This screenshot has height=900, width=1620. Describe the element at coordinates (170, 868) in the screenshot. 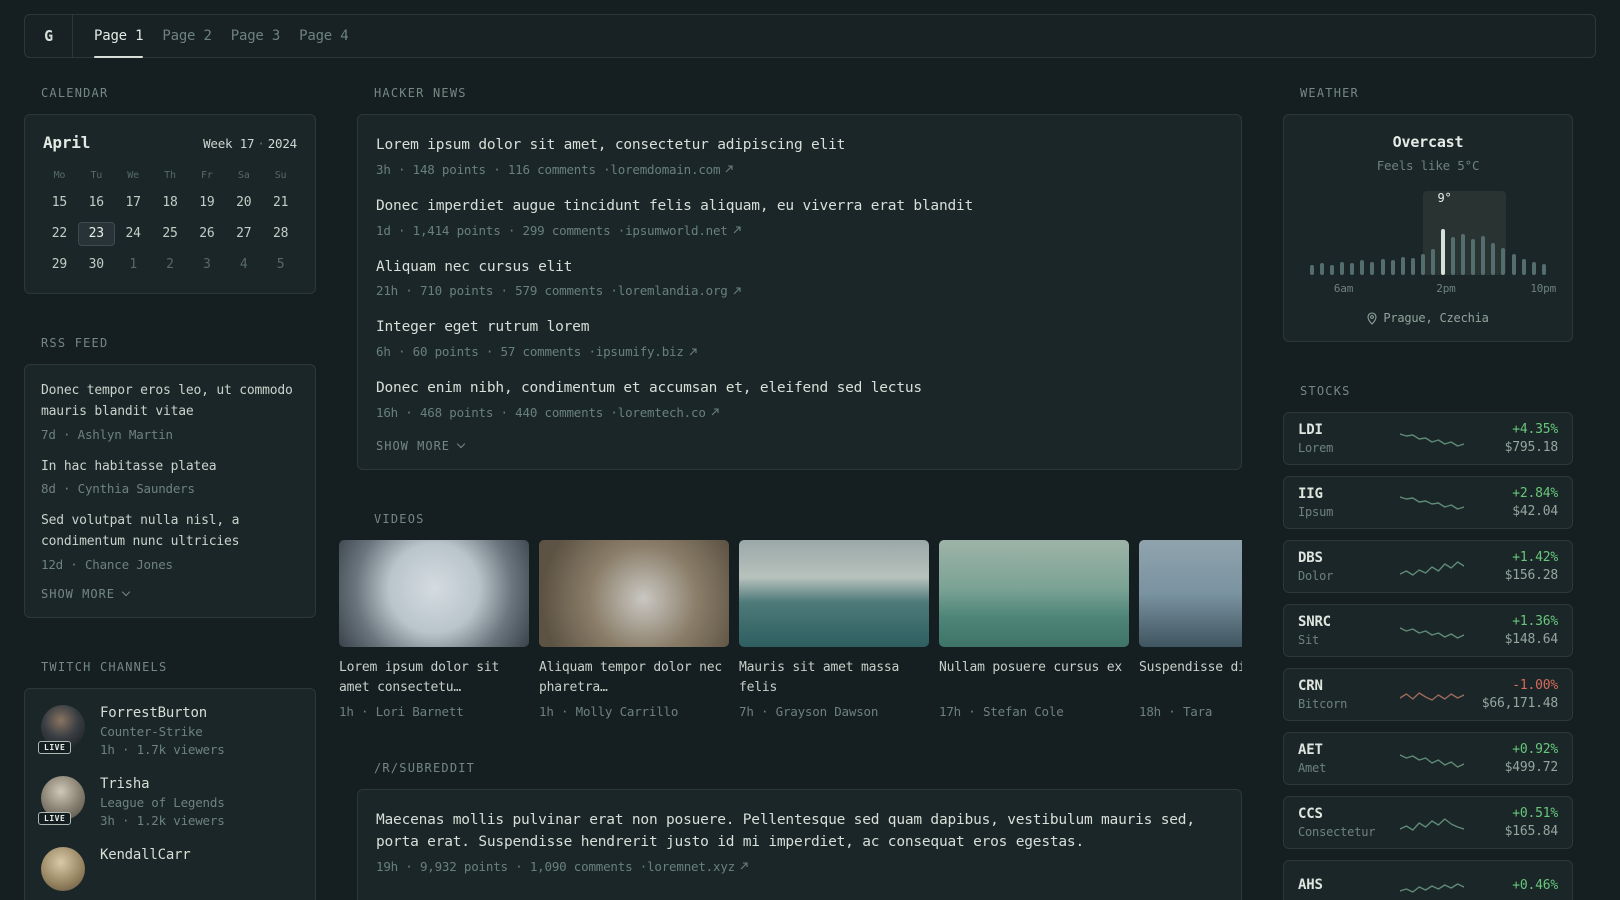

I see `twitch-channel: KendallCarr` at that location.